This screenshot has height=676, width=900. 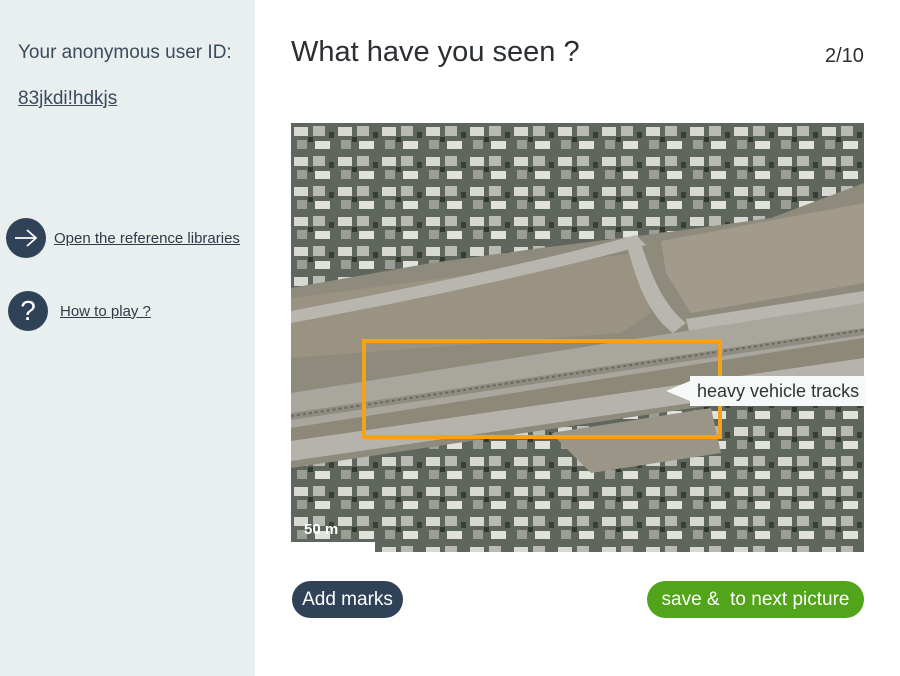 I want to click on arrow-right-icon, so click(x=26, y=238).